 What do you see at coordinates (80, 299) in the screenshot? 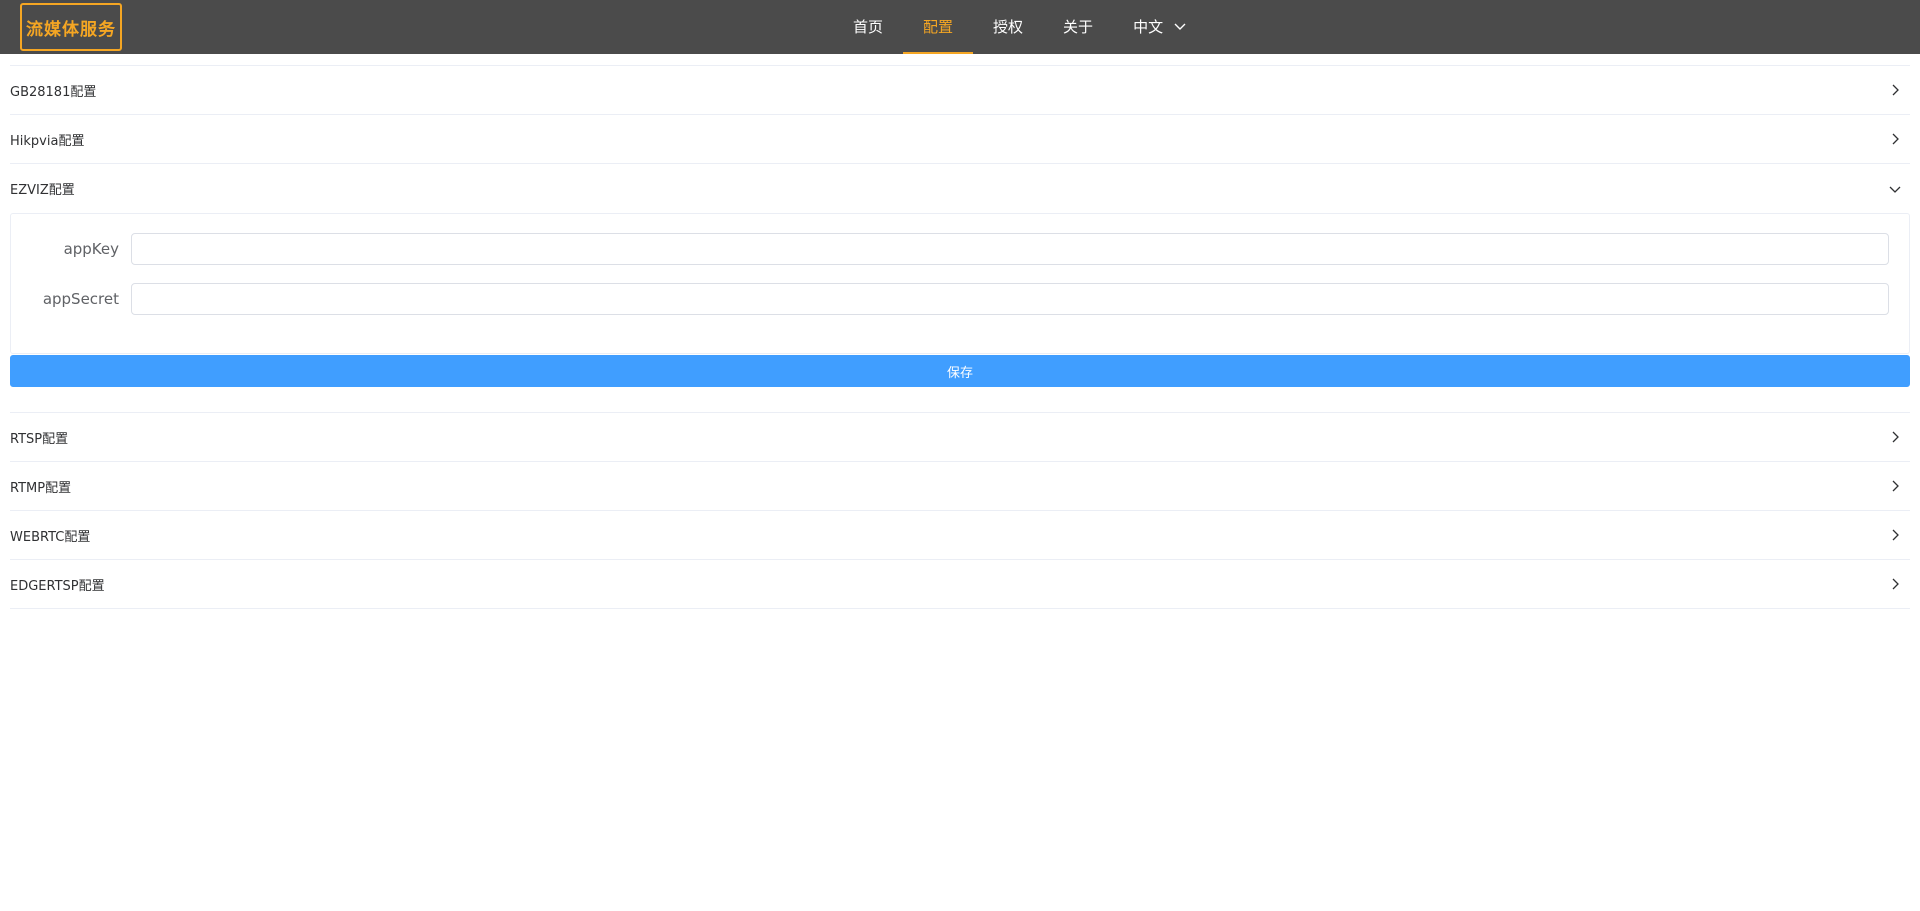
I see `appsecret-label: appSecret` at bounding box center [80, 299].